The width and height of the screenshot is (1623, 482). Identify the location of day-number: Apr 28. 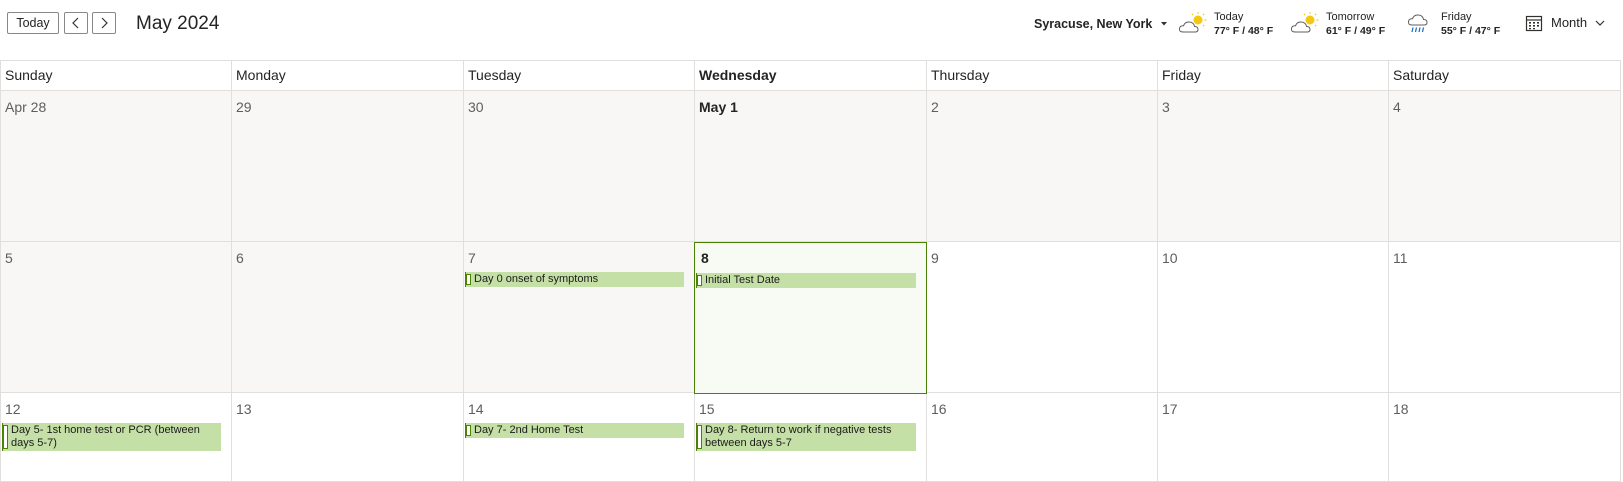
(26, 107).